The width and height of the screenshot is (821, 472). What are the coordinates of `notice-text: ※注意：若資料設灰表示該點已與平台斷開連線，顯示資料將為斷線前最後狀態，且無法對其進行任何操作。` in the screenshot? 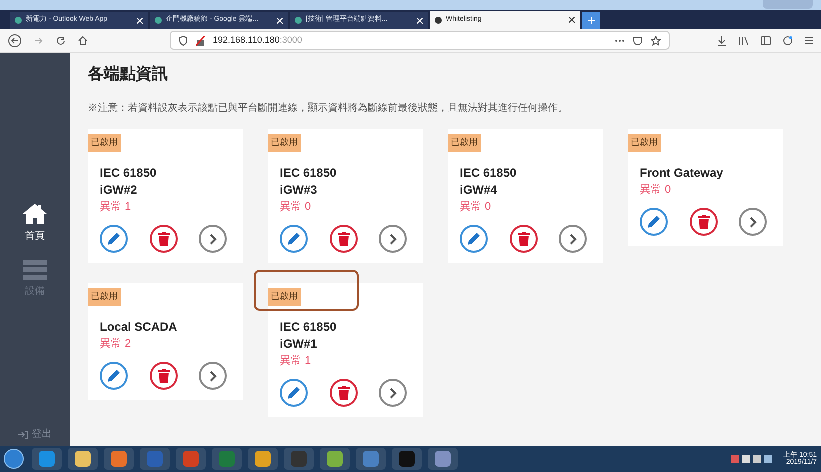 It's located at (328, 109).